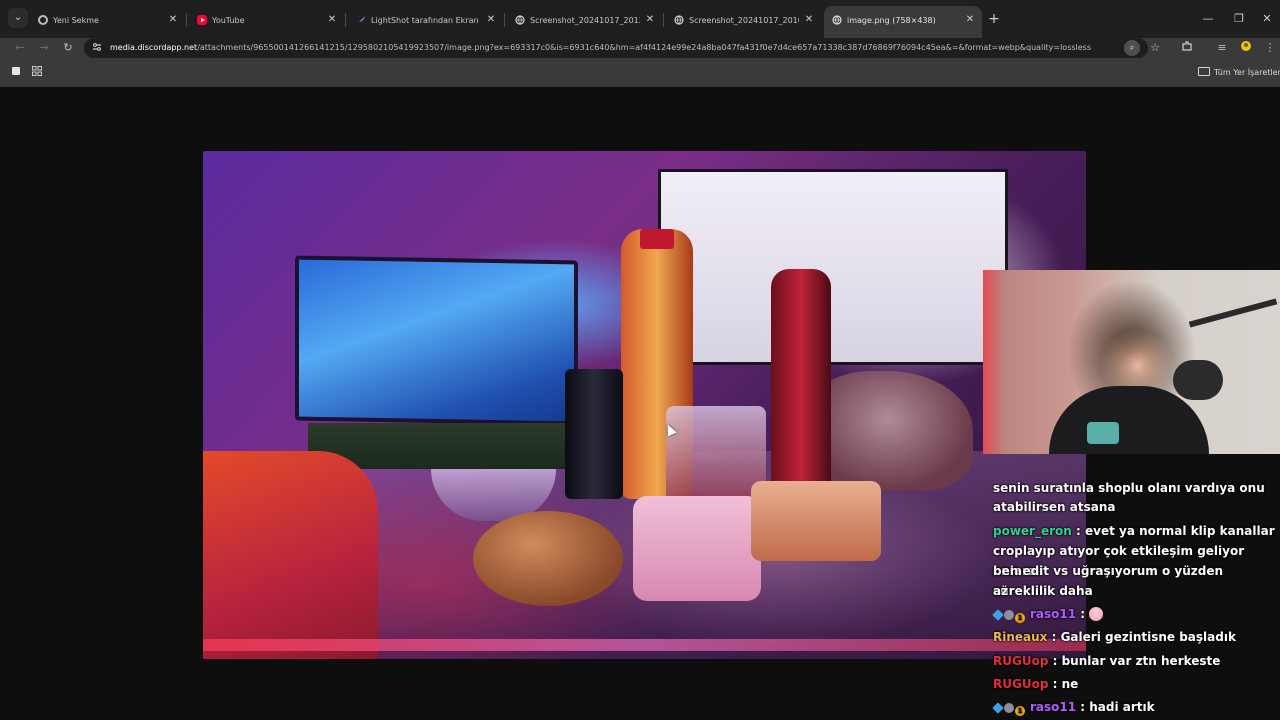  Describe the element at coordinates (1270, 48) in the screenshot. I see `menu-icon: ⋮` at that location.